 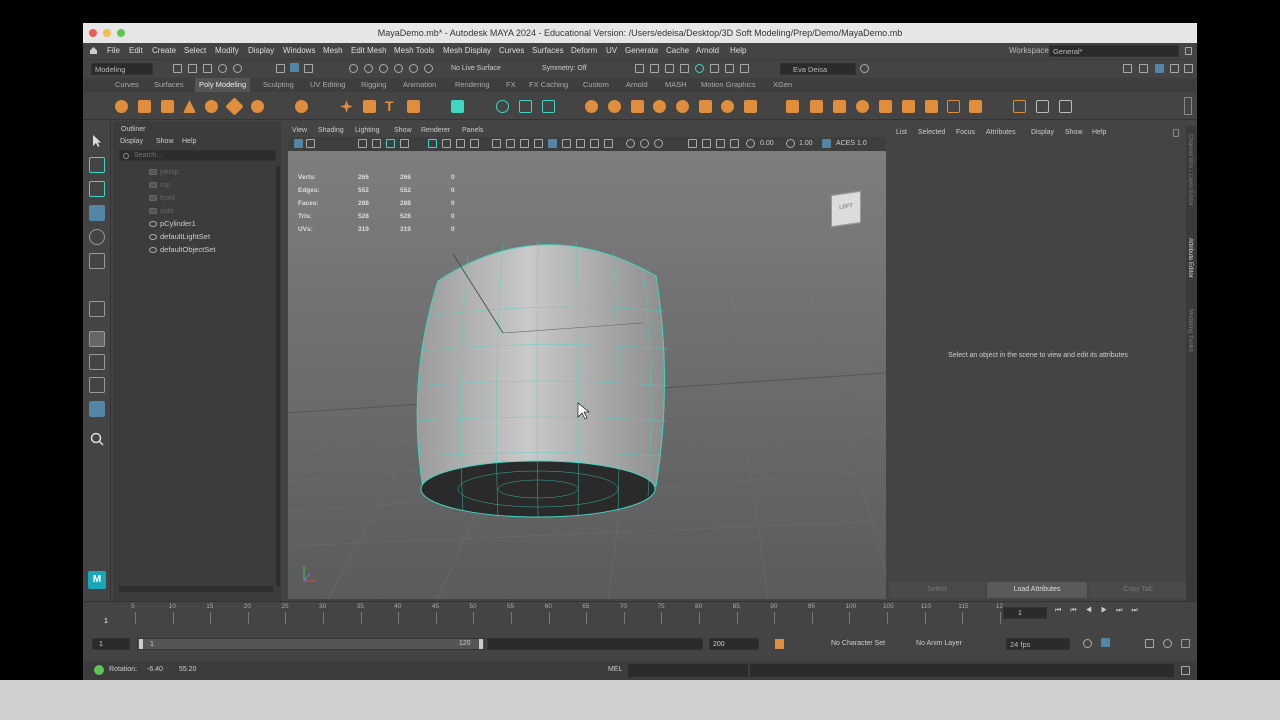 I want to click on pause-icon, so click(x=744, y=68).